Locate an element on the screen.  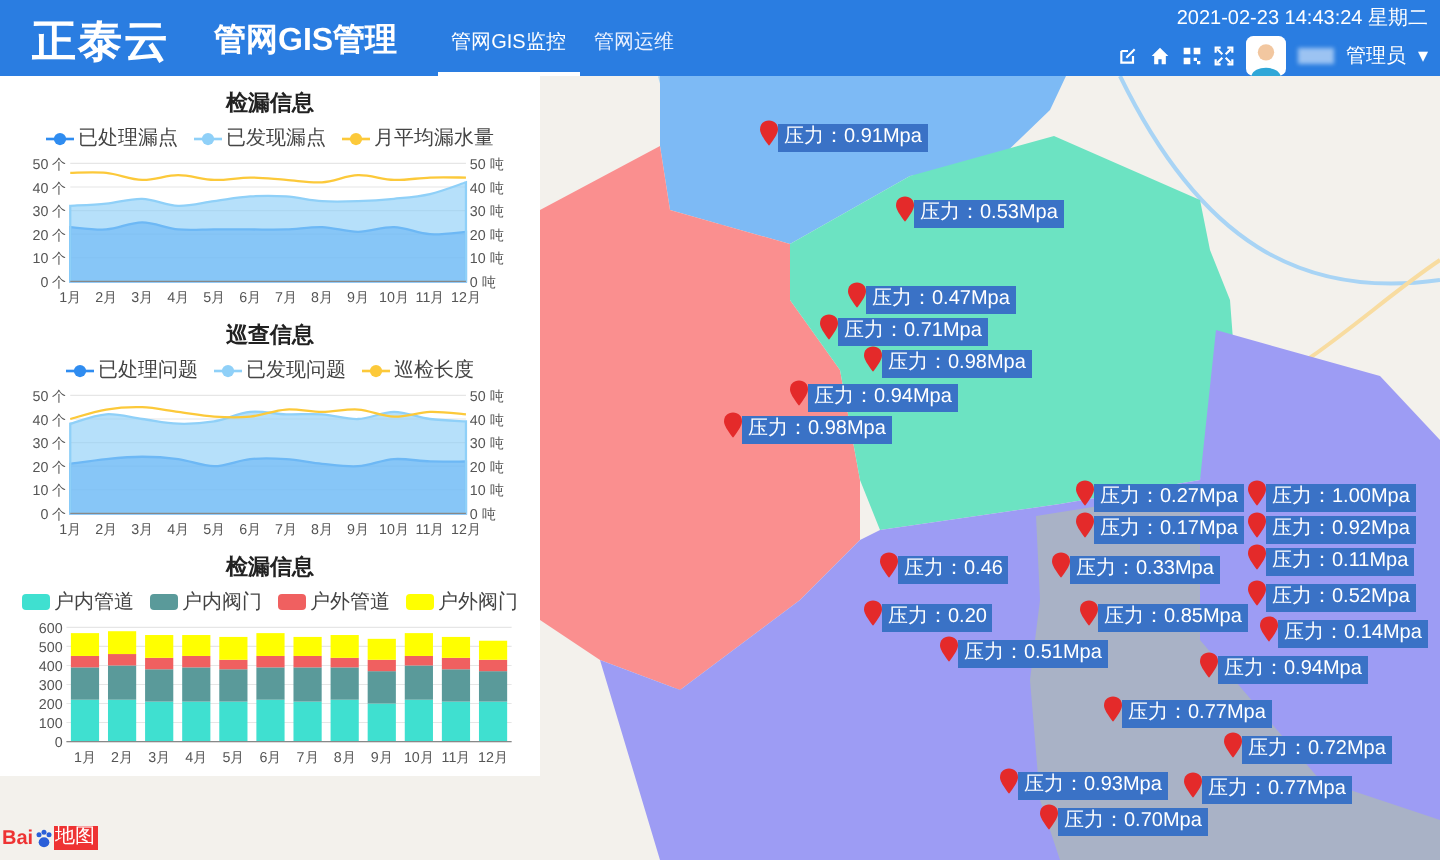
legend-label: 户内阀门 is located at coordinates (222, 602).